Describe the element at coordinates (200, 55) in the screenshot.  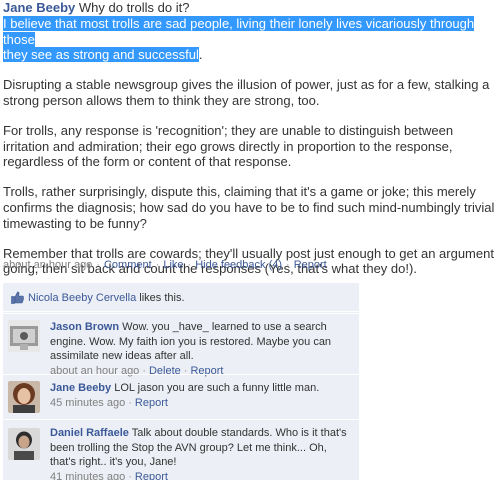
I see `sentence-end: .` at that location.